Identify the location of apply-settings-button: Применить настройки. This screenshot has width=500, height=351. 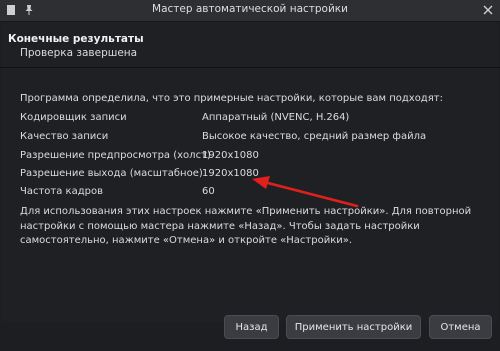
(353, 327).